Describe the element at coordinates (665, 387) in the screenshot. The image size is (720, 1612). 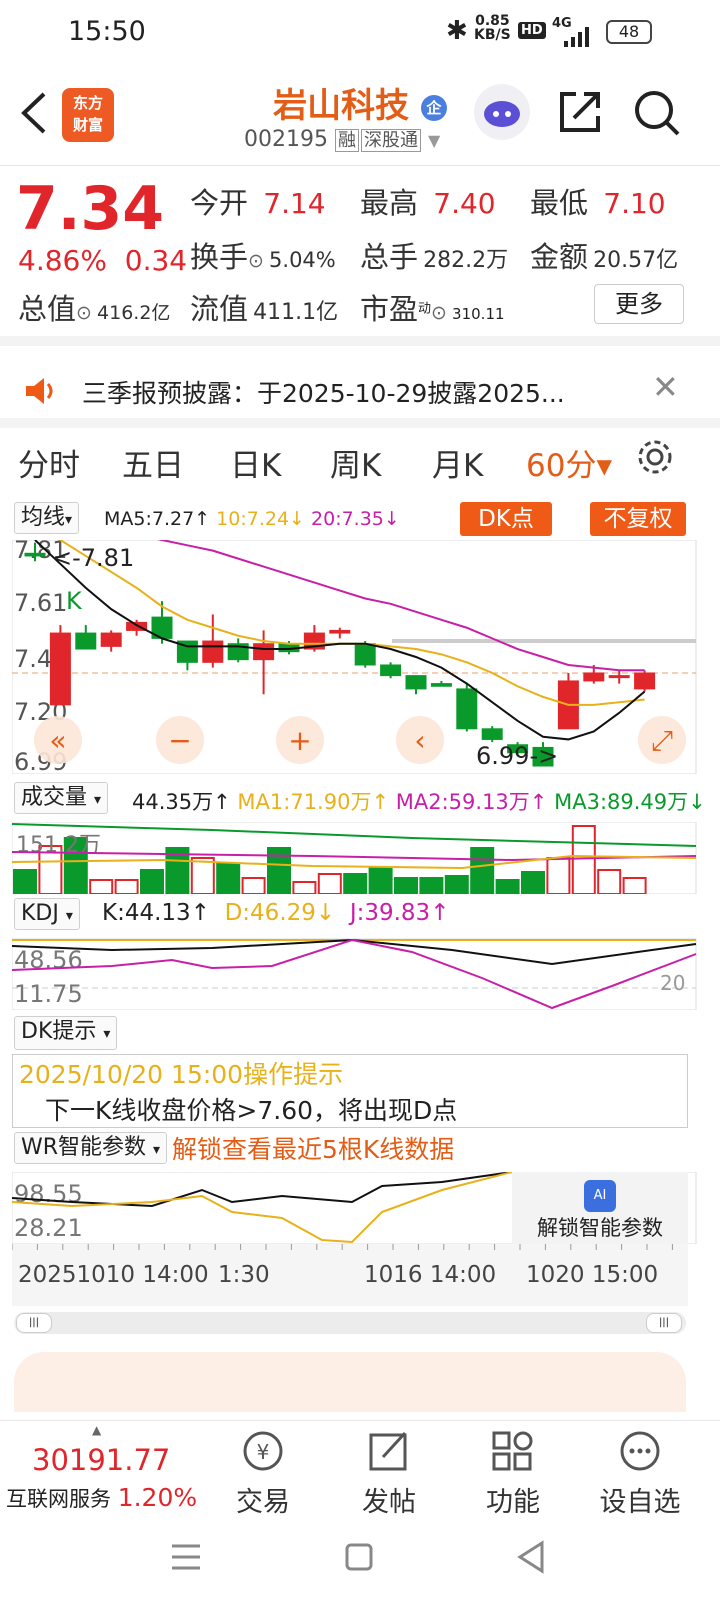
I see `close-icon: ✕` at that location.